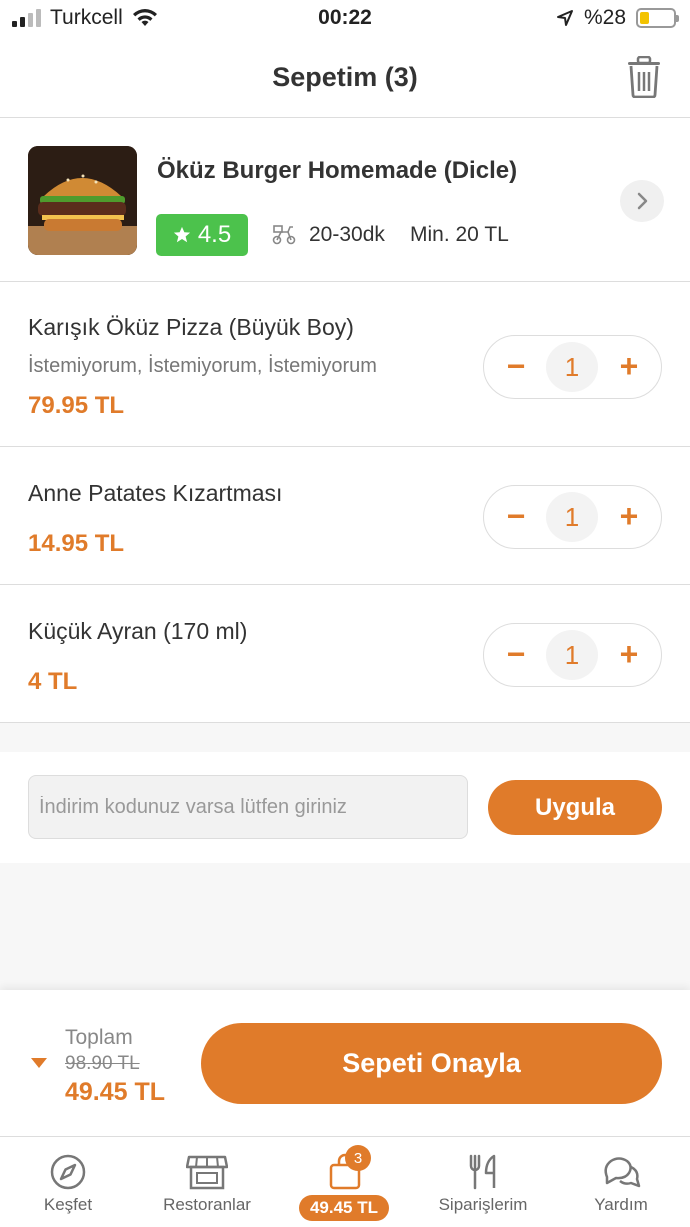 The height and width of the screenshot is (1227, 690). What do you see at coordinates (657, 18) in the screenshot?
I see `battery-icon` at bounding box center [657, 18].